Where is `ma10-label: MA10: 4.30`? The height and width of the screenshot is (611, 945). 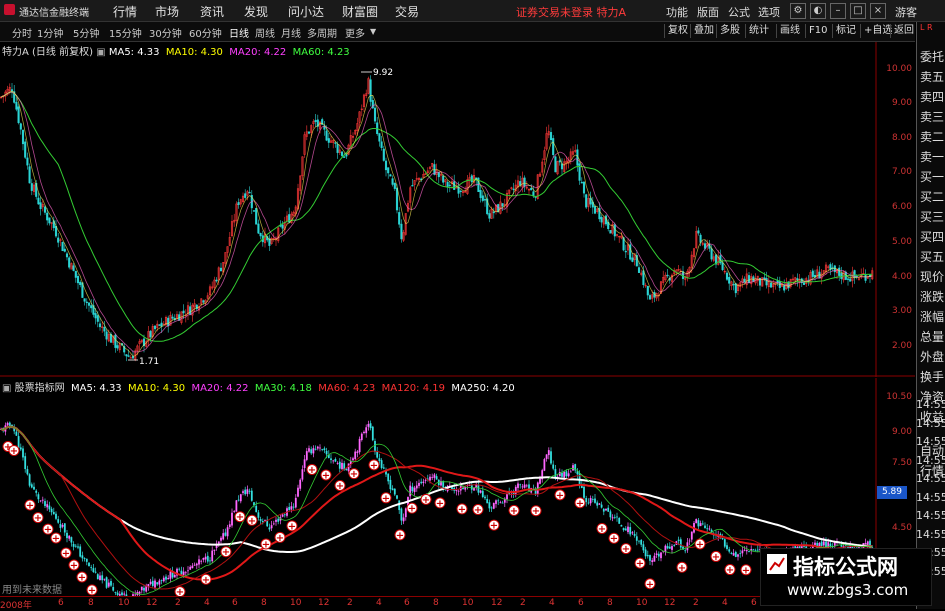 ma10-label: MA10: 4.30 is located at coordinates (194, 52).